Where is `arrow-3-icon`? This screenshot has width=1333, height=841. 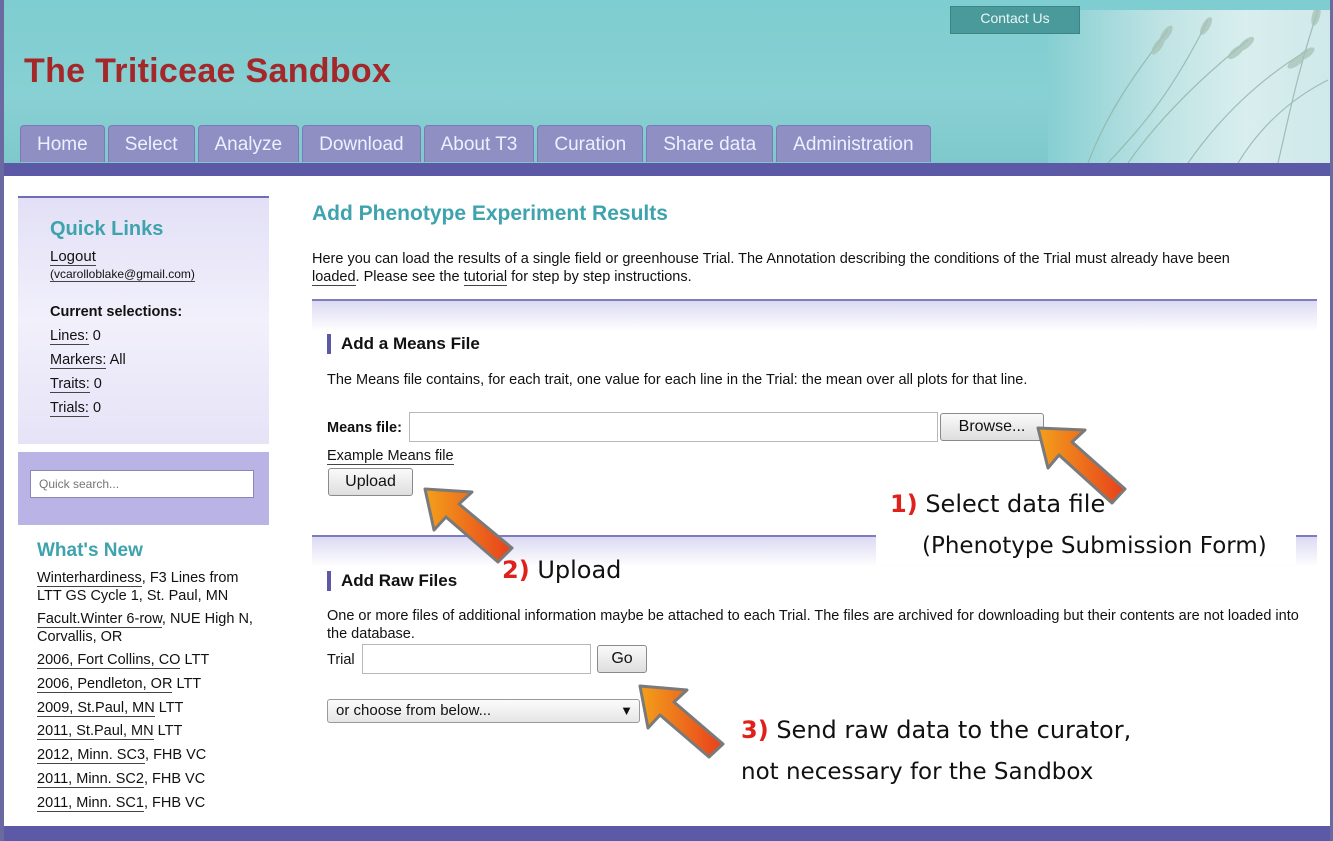
arrow-3-icon is located at coordinates (681, 721).